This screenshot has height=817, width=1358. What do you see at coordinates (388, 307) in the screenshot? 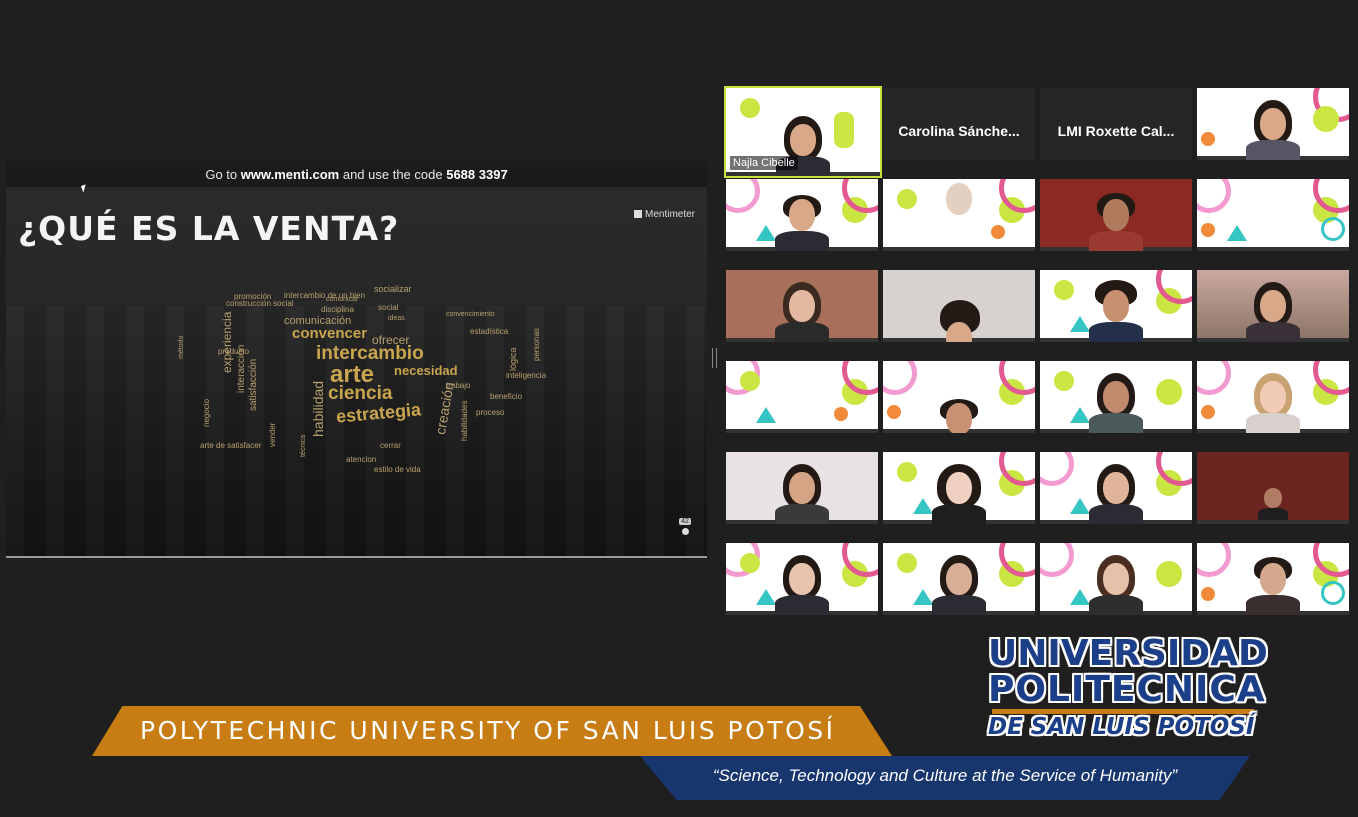
I see `cloud-word: social` at bounding box center [388, 307].